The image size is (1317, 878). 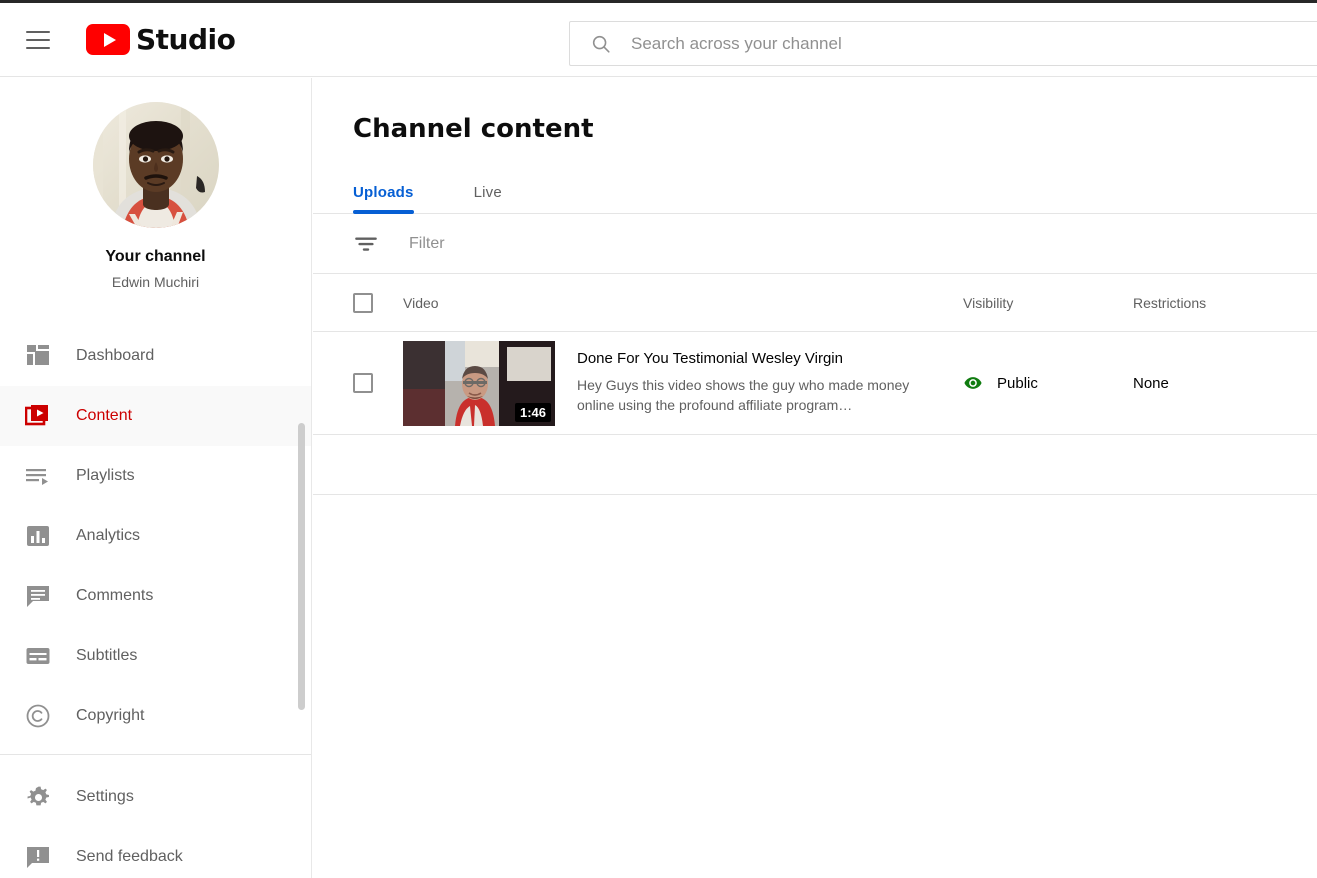 I want to click on subtitles-icon, so click(x=38, y=656).